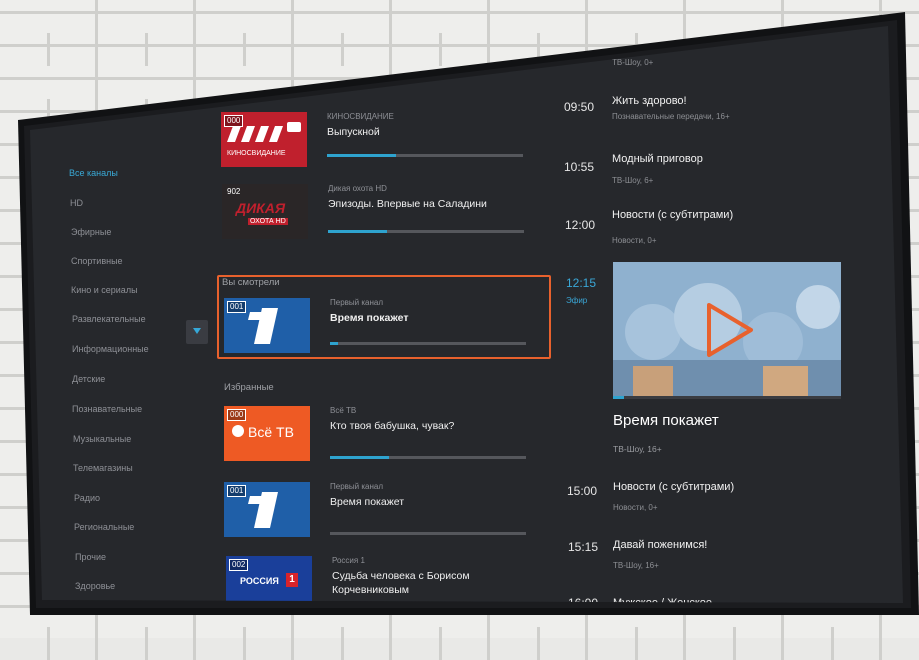 The width and height of the screenshot is (919, 660). What do you see at coordinates (633, 62) in the screenshot?
I see `schedule-item-subtitle: ТВ-Шоу, 0+` at bounding box center [633, 62].